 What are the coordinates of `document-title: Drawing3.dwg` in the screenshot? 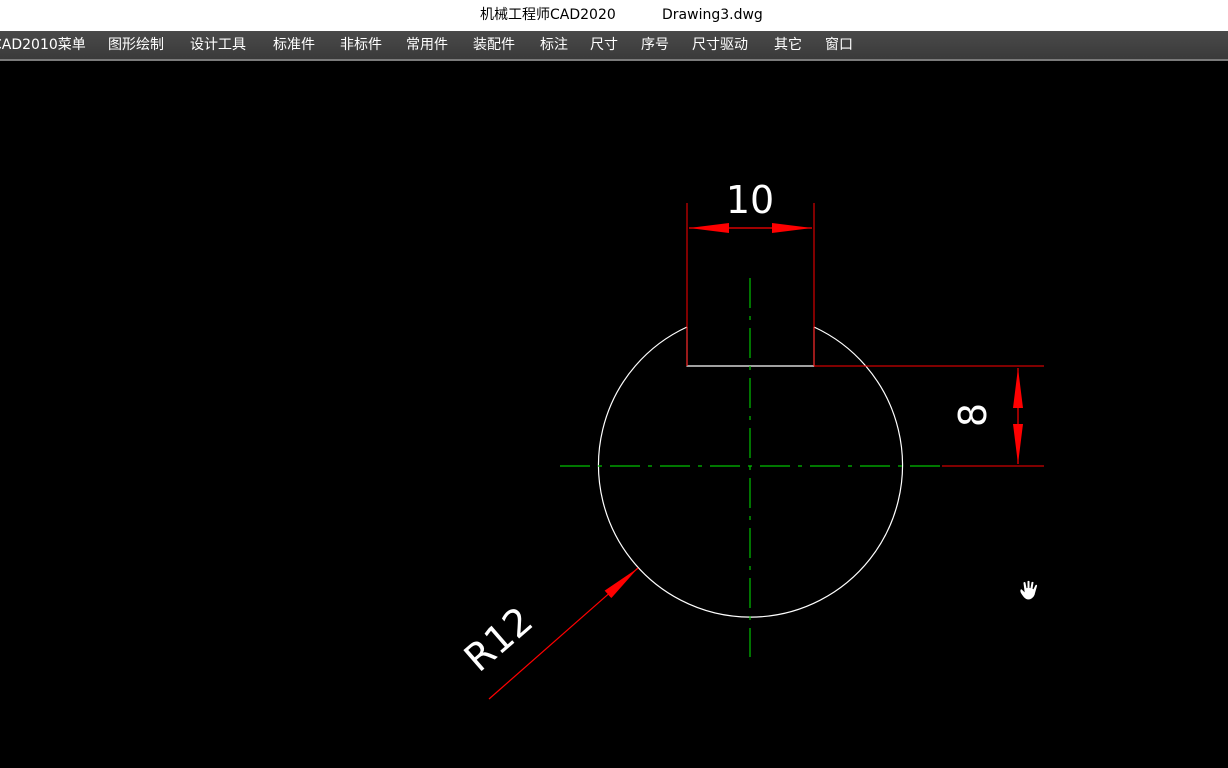 It's located at (712, 15).